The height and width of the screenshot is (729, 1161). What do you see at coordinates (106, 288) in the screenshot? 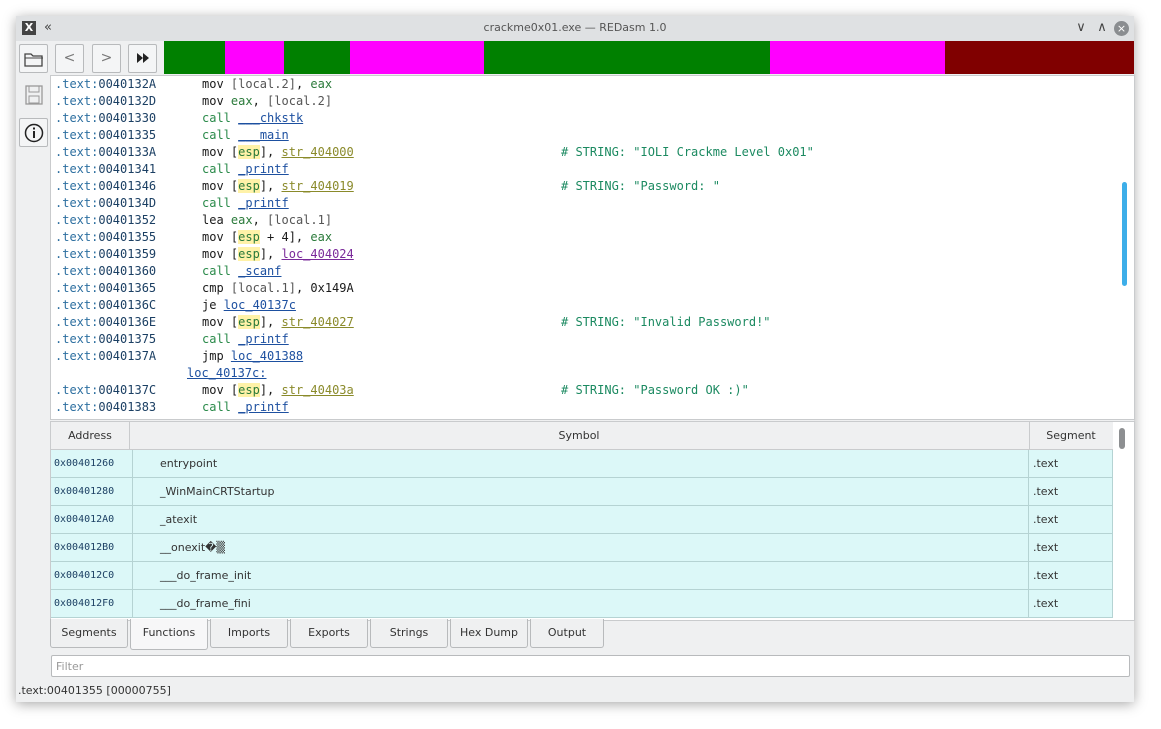
I see `line-address: .text:00401365` at bounding box center [106, 288].